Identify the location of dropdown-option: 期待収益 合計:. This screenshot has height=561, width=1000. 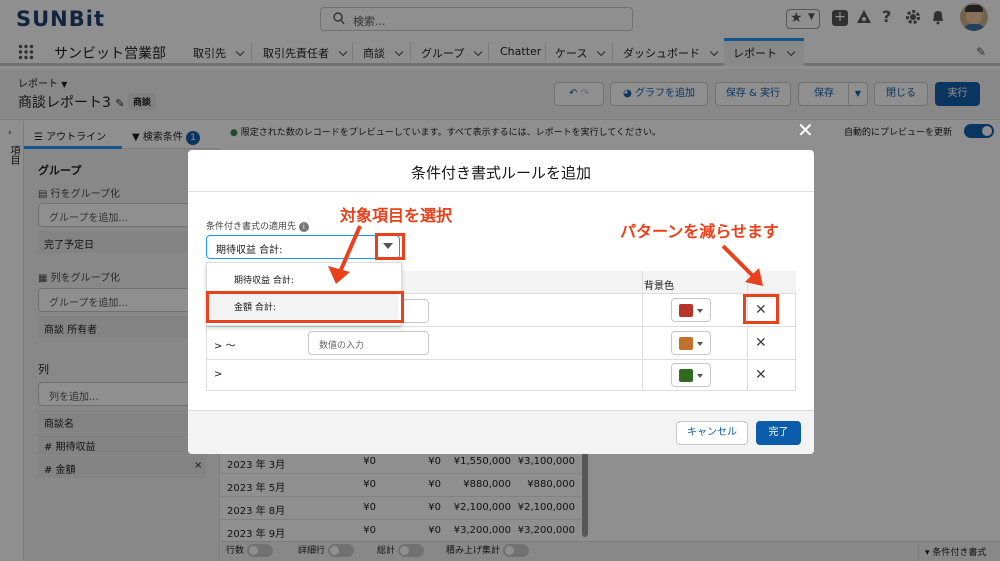
(264, 279).